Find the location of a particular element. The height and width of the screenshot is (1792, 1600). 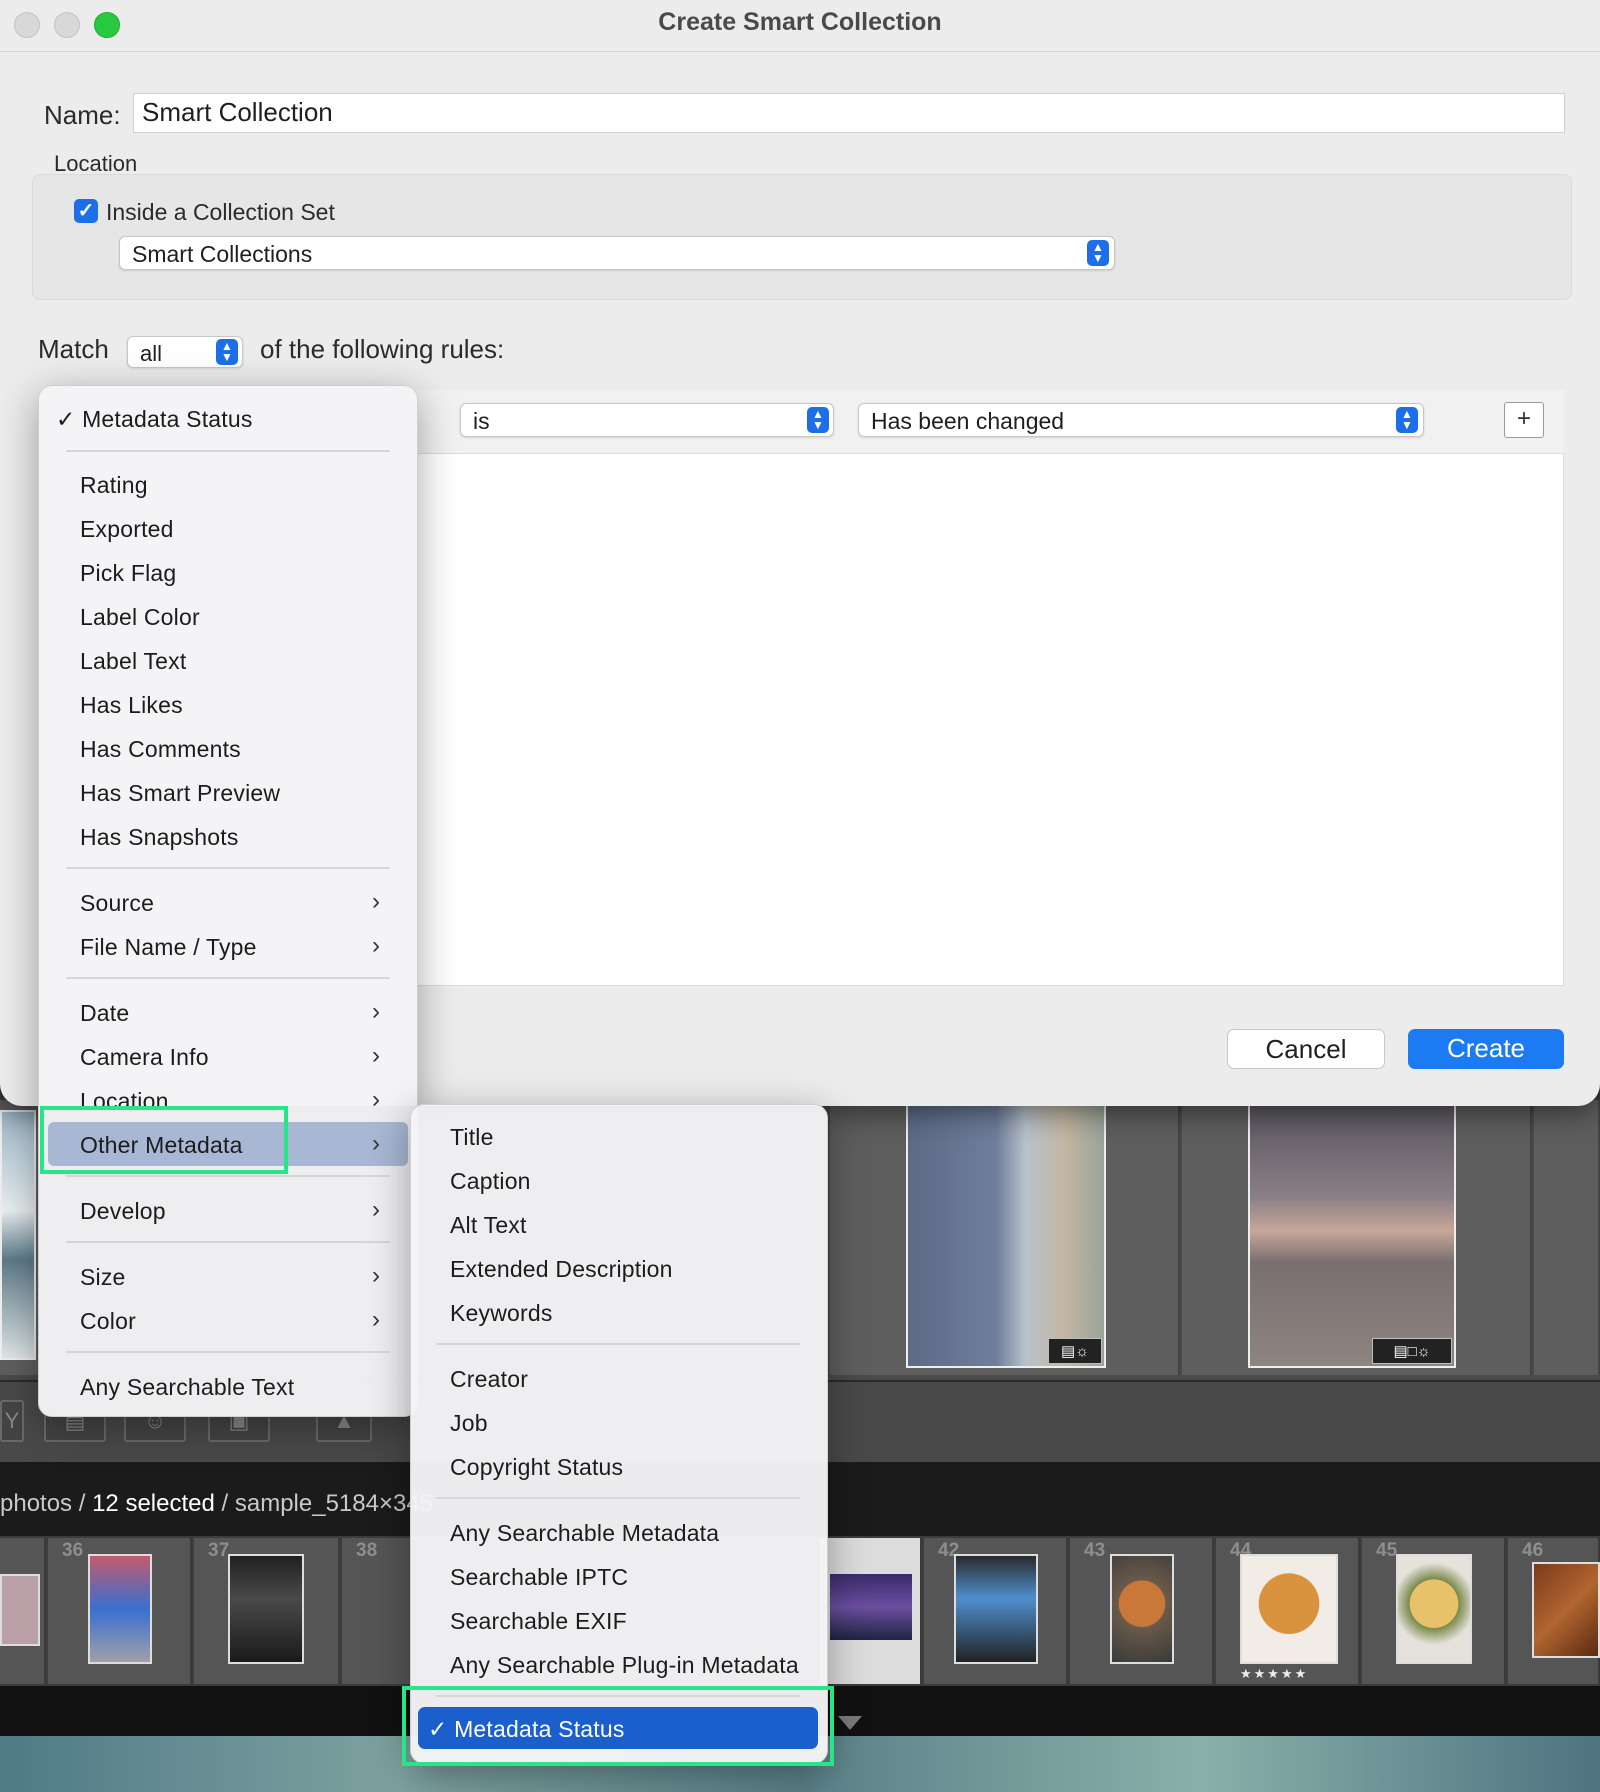

thumbnail-badges: ▤☼ is located at coordinates (1075, 1351).